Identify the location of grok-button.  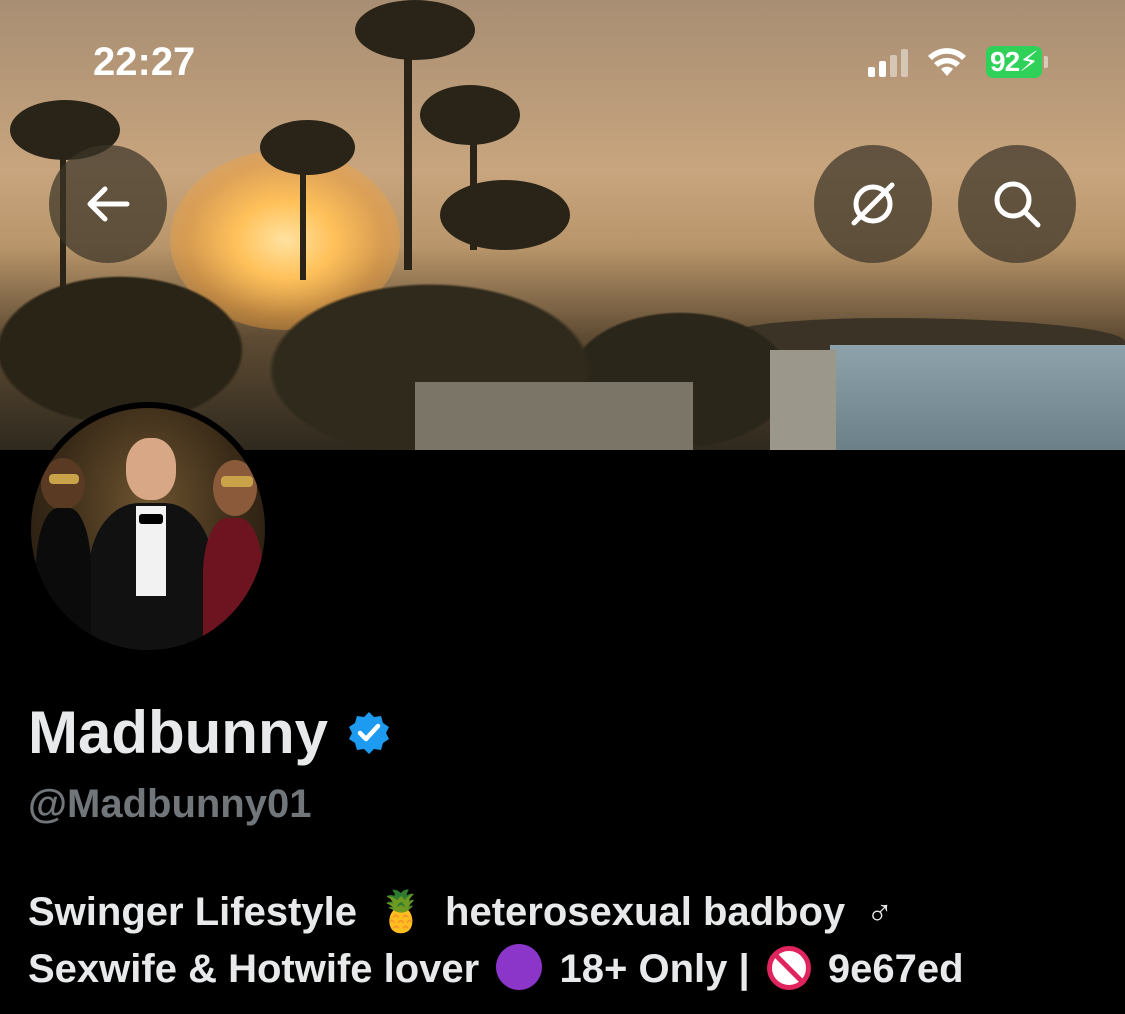
(873, 204).